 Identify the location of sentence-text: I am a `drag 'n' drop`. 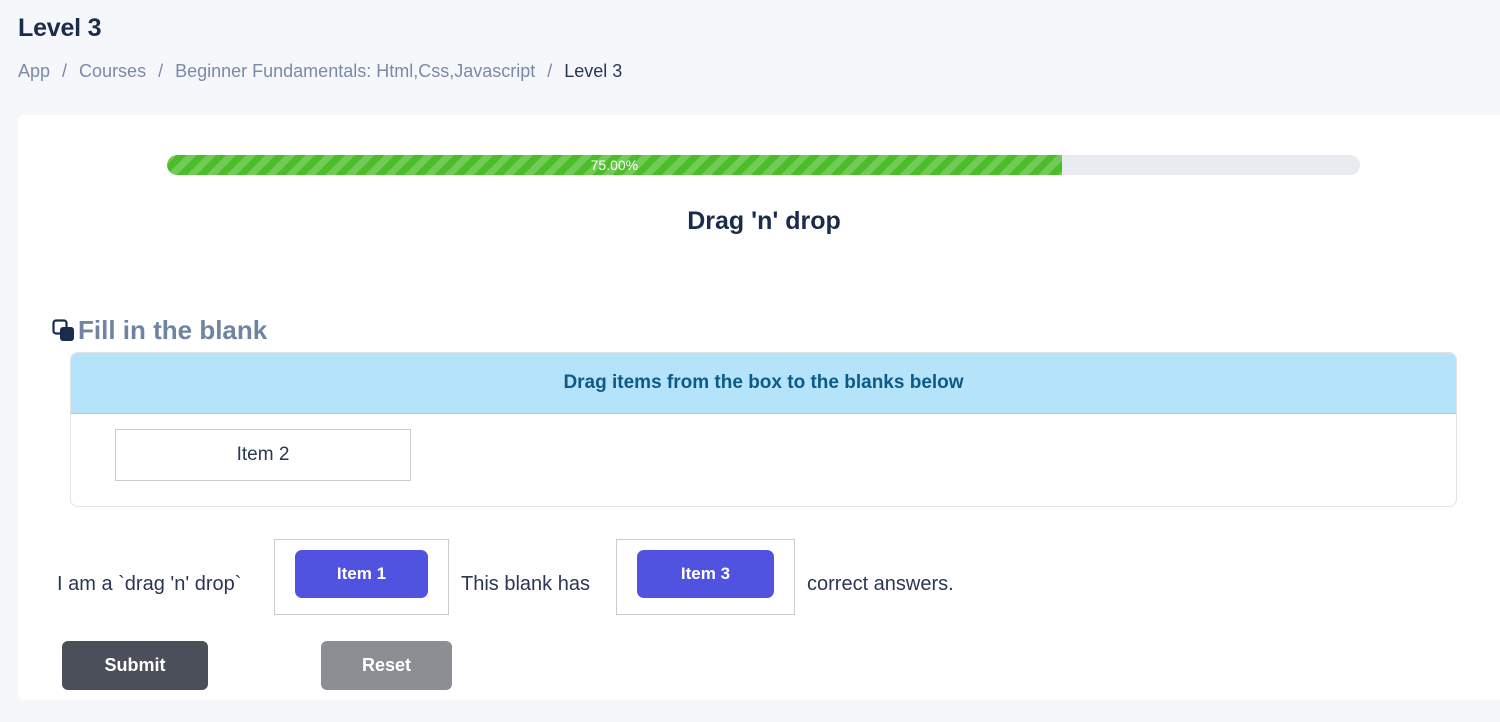
(149, 583).